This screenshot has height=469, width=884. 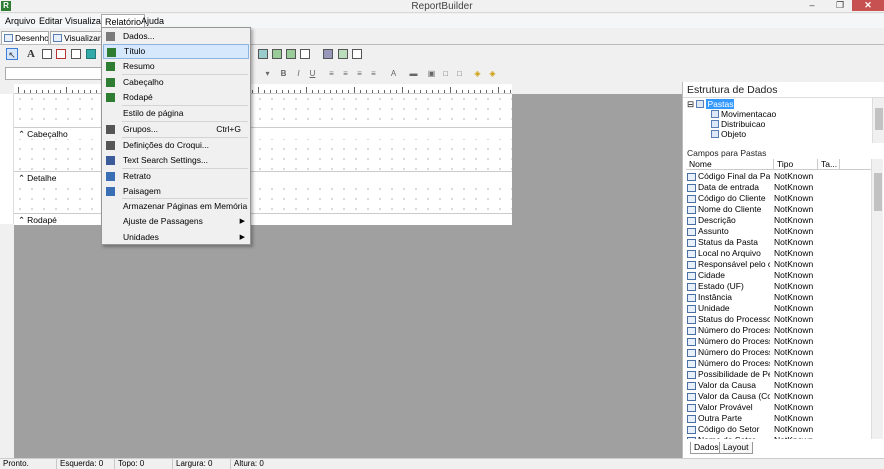 I want to click on field-row: Assunto NotKnown, so click(x=779, y=231).